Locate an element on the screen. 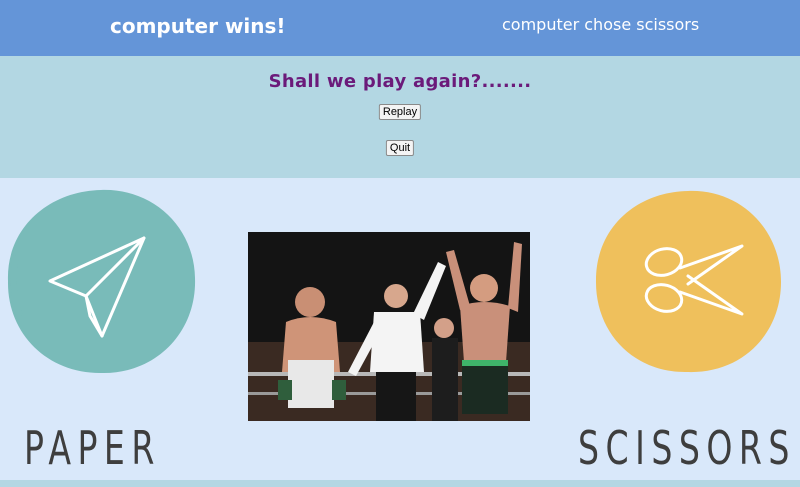 This screenshot has height=487, width=800. result-text: computer wins! is located at coordinates (198, 26).